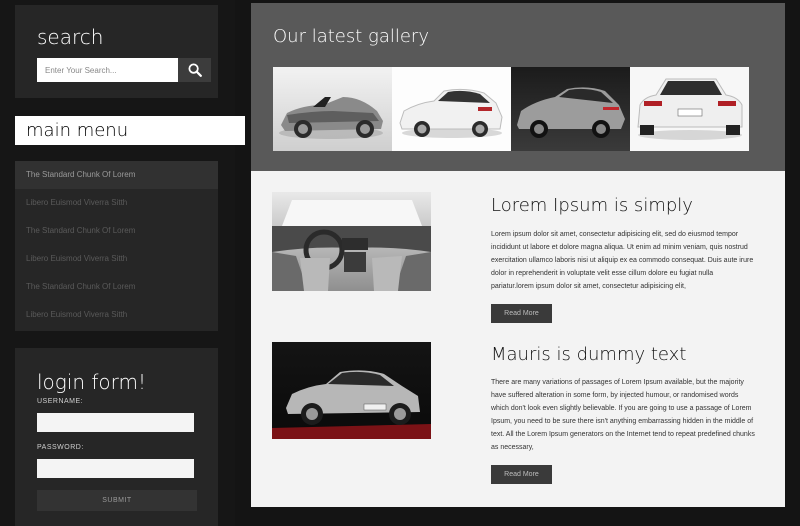 The width and height of the screenshot is (800, 526). I want to click on article-image-silver-roadster, so click(351, 390).